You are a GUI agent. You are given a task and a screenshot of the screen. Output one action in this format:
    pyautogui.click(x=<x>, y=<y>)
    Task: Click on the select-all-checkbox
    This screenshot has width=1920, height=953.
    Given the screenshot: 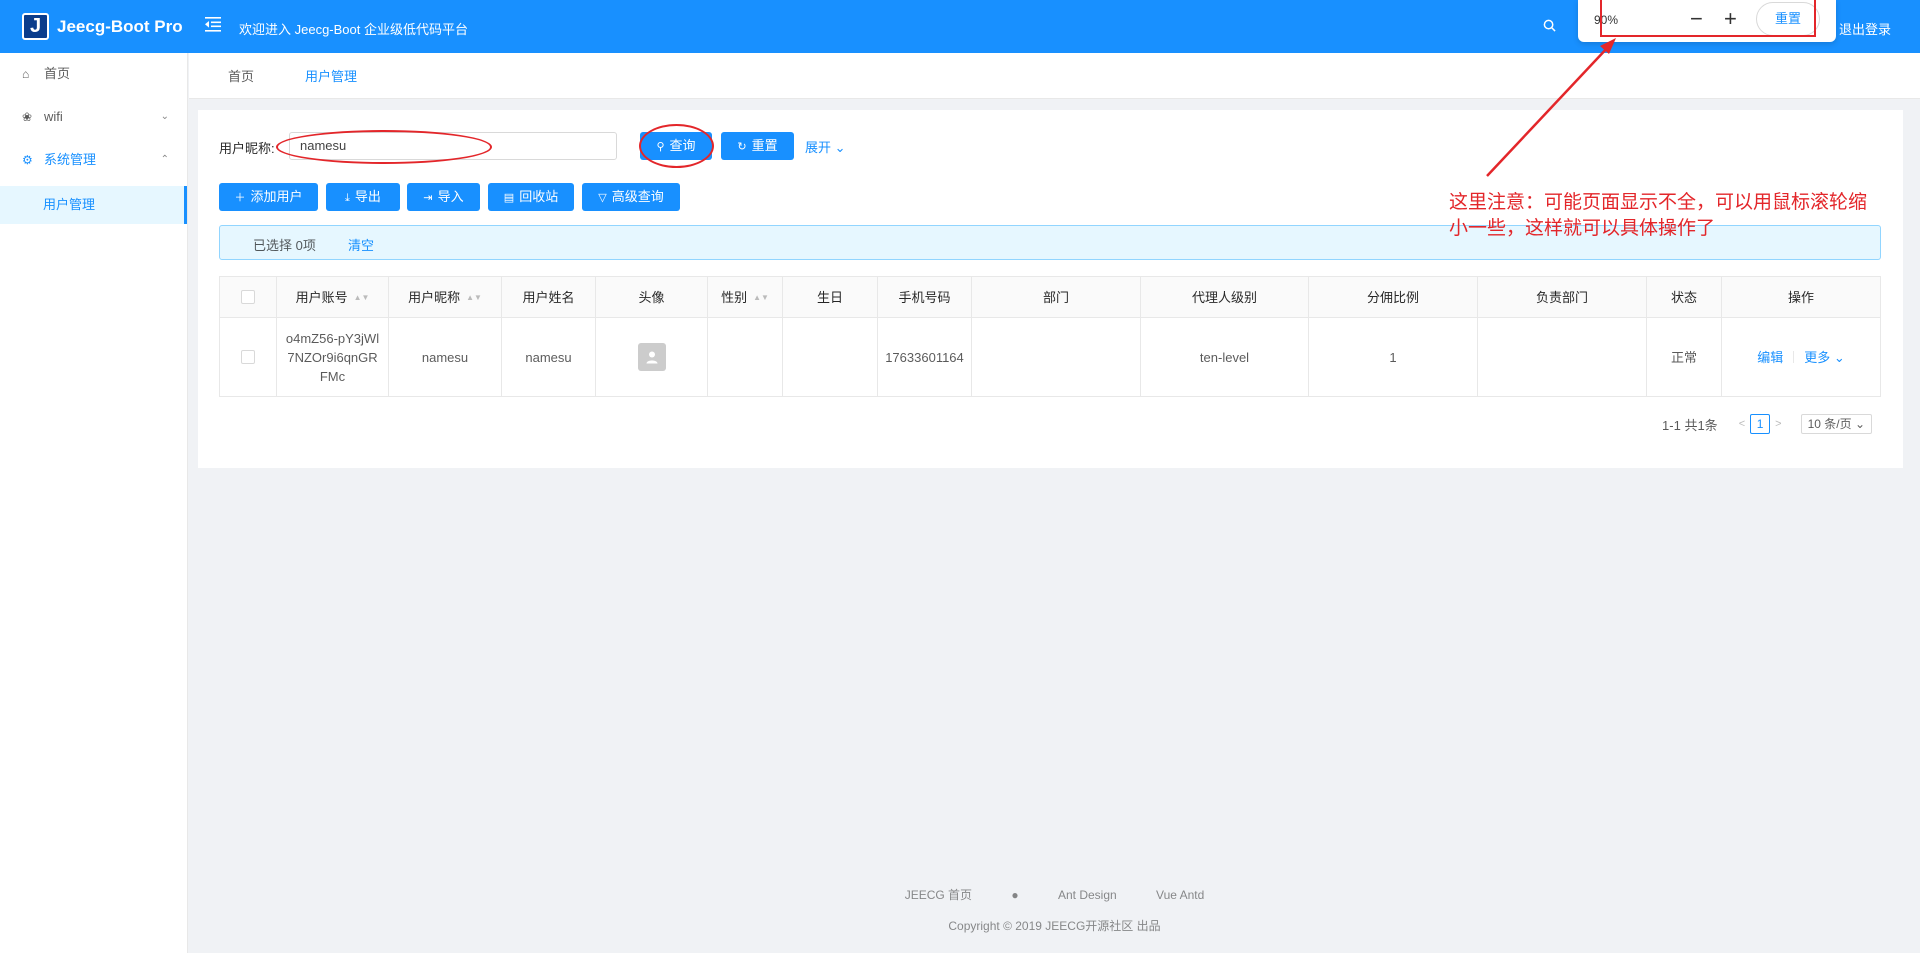 What is the action you would take?
    pyautogui.click(x=248, y=297)
    